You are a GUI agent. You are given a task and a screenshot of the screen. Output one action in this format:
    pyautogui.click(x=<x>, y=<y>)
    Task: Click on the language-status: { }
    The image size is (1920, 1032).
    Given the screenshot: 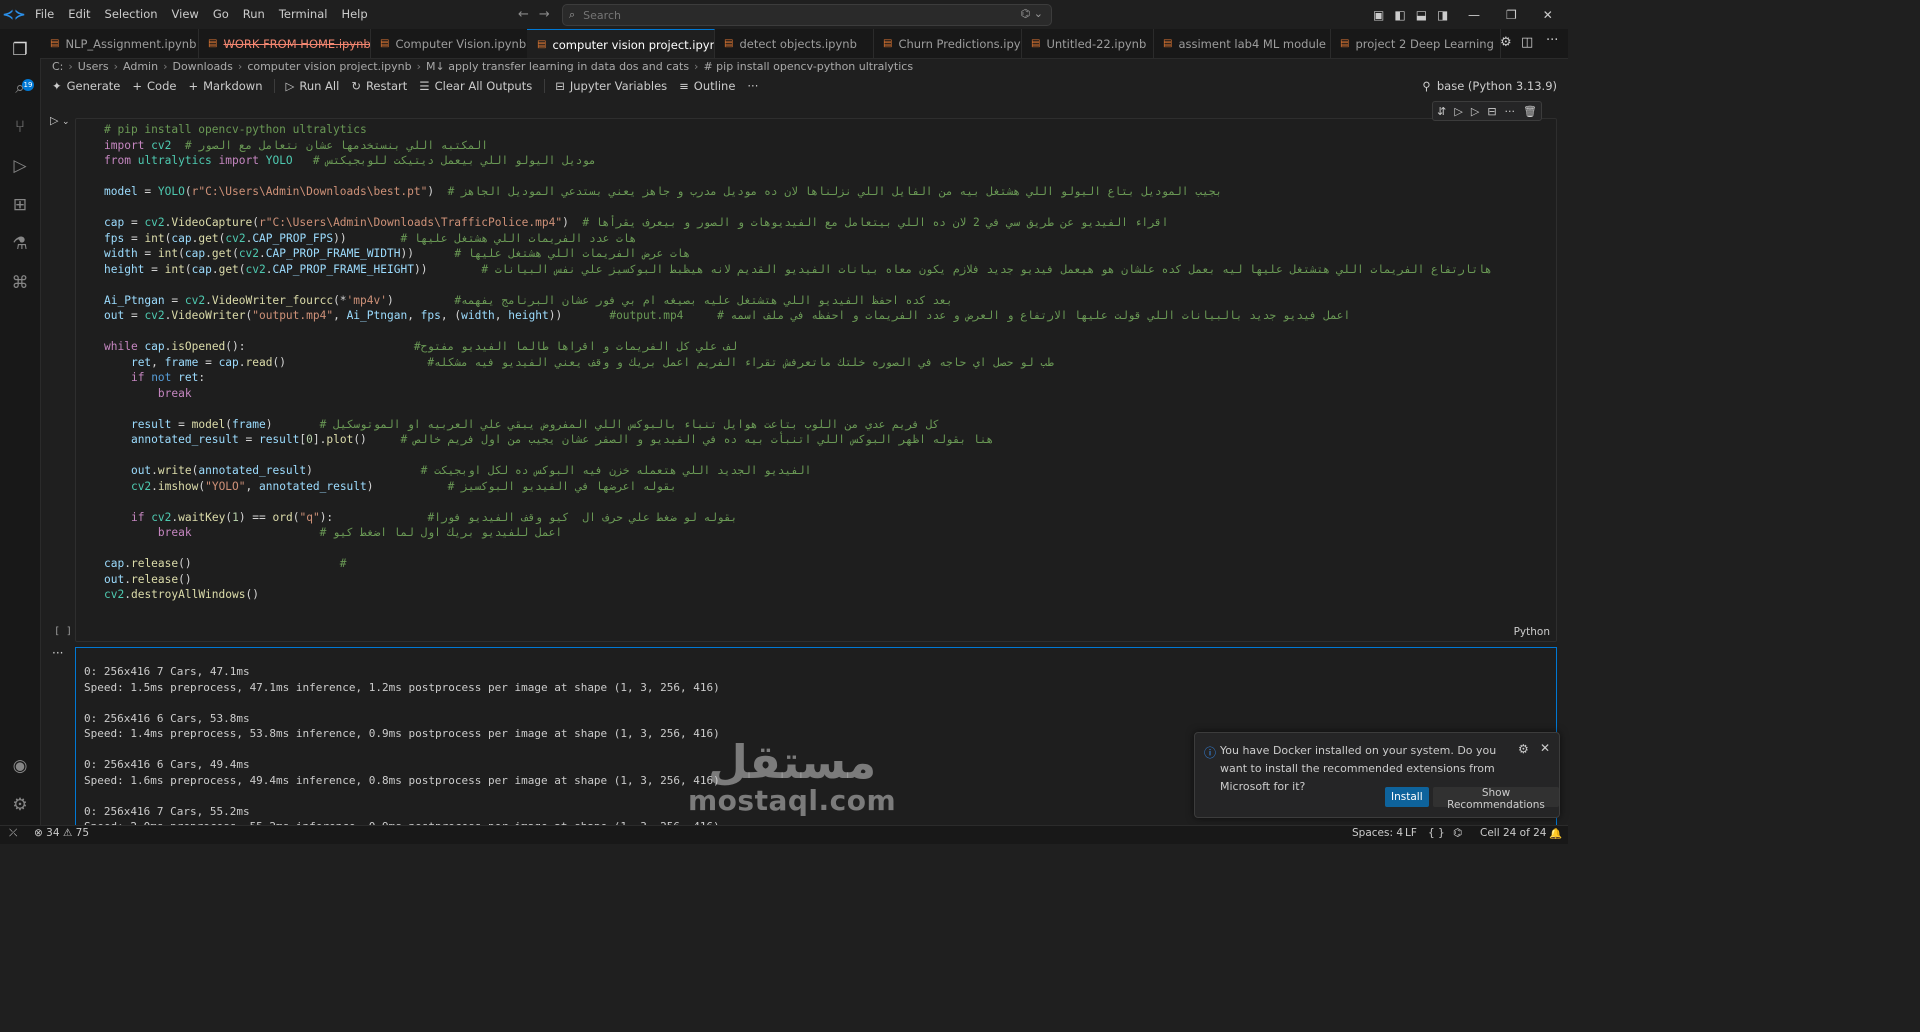 What is the action you would take?
    pyautogui.click(x=1436, y=833)
    